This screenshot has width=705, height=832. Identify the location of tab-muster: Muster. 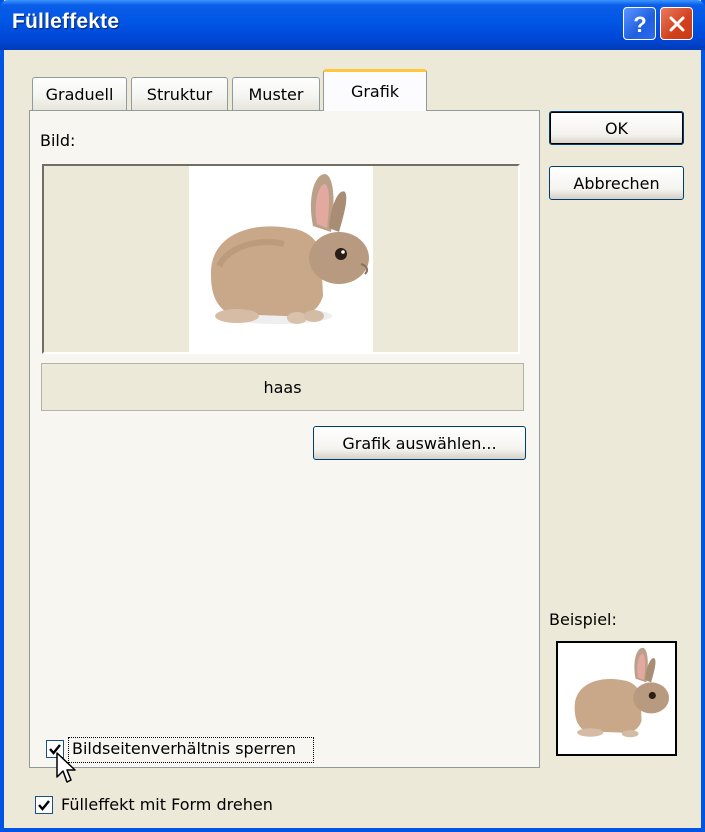
(276, 94).